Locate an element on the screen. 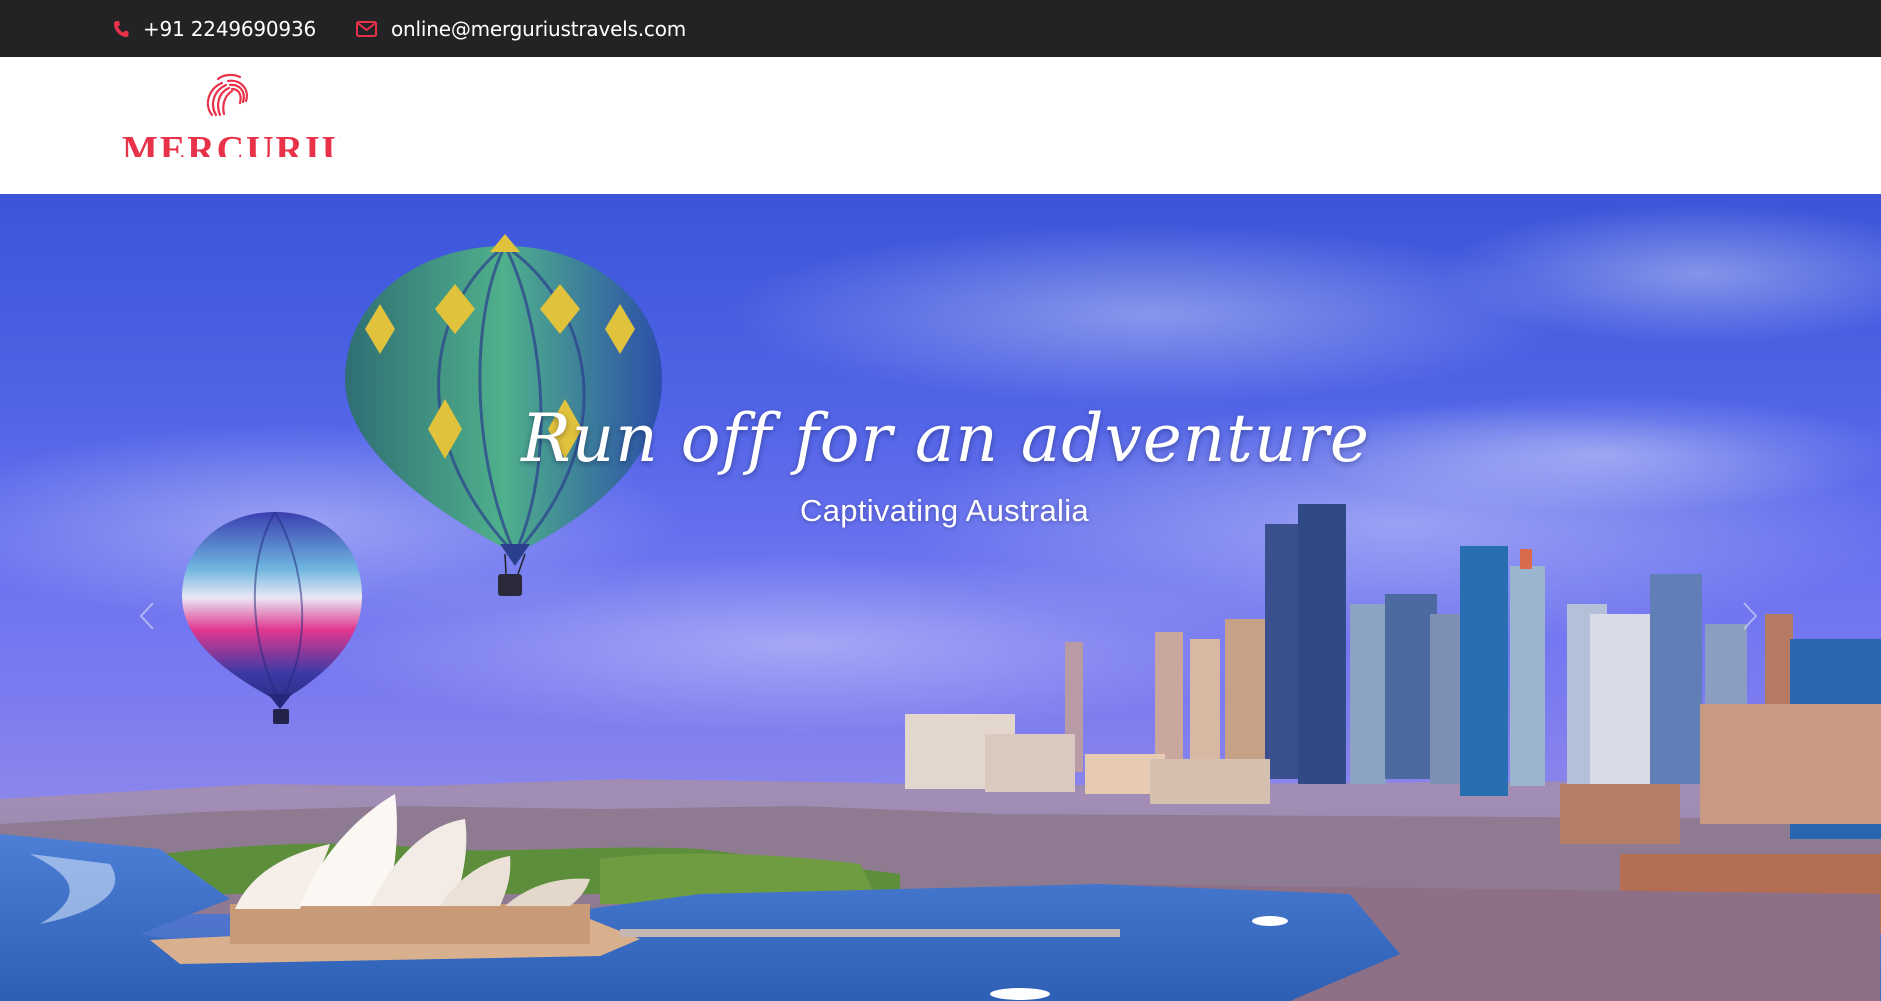 This screenshot has width=1881, height=1001. logo-wordmark: MERCURIUS is located at coordinates (231, 144).